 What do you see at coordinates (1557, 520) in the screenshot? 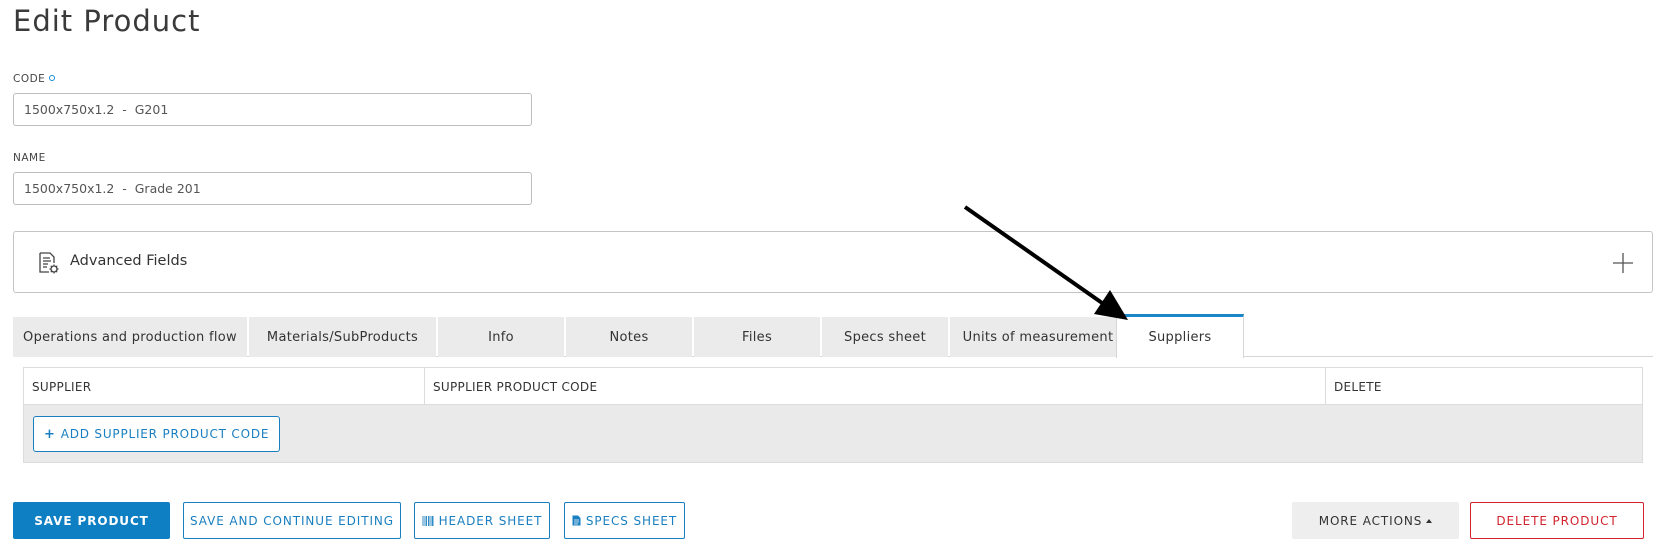
I see `delete-product-button: DELETE PRODUCT` at bounding box center [1557, 520].